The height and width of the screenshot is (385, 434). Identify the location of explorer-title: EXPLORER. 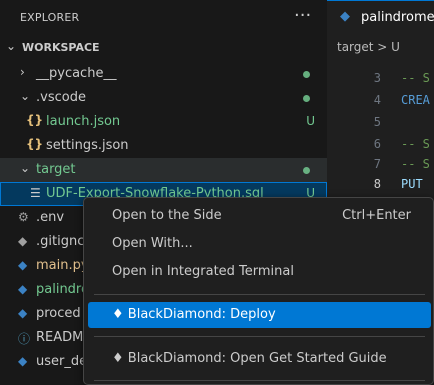
(50, 17).